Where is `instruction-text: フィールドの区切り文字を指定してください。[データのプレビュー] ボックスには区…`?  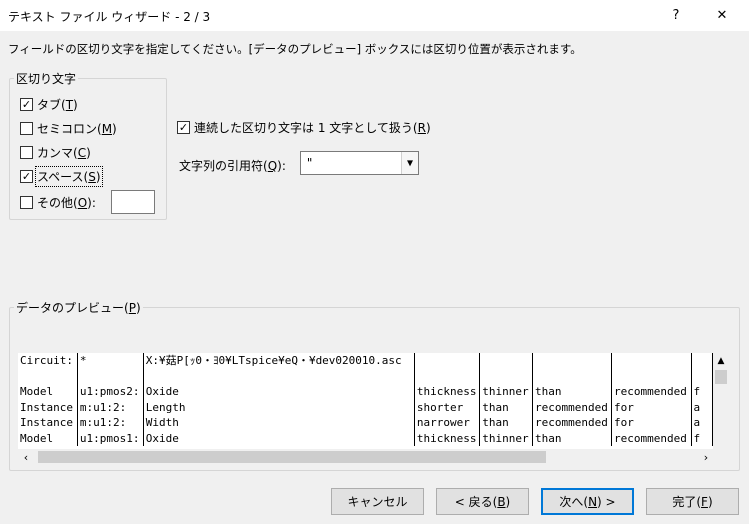 instruction-text: フィールドの区切り文字を指定してください。[データのプレビュー] ボックスには区… is located at coordinates (295, 49).